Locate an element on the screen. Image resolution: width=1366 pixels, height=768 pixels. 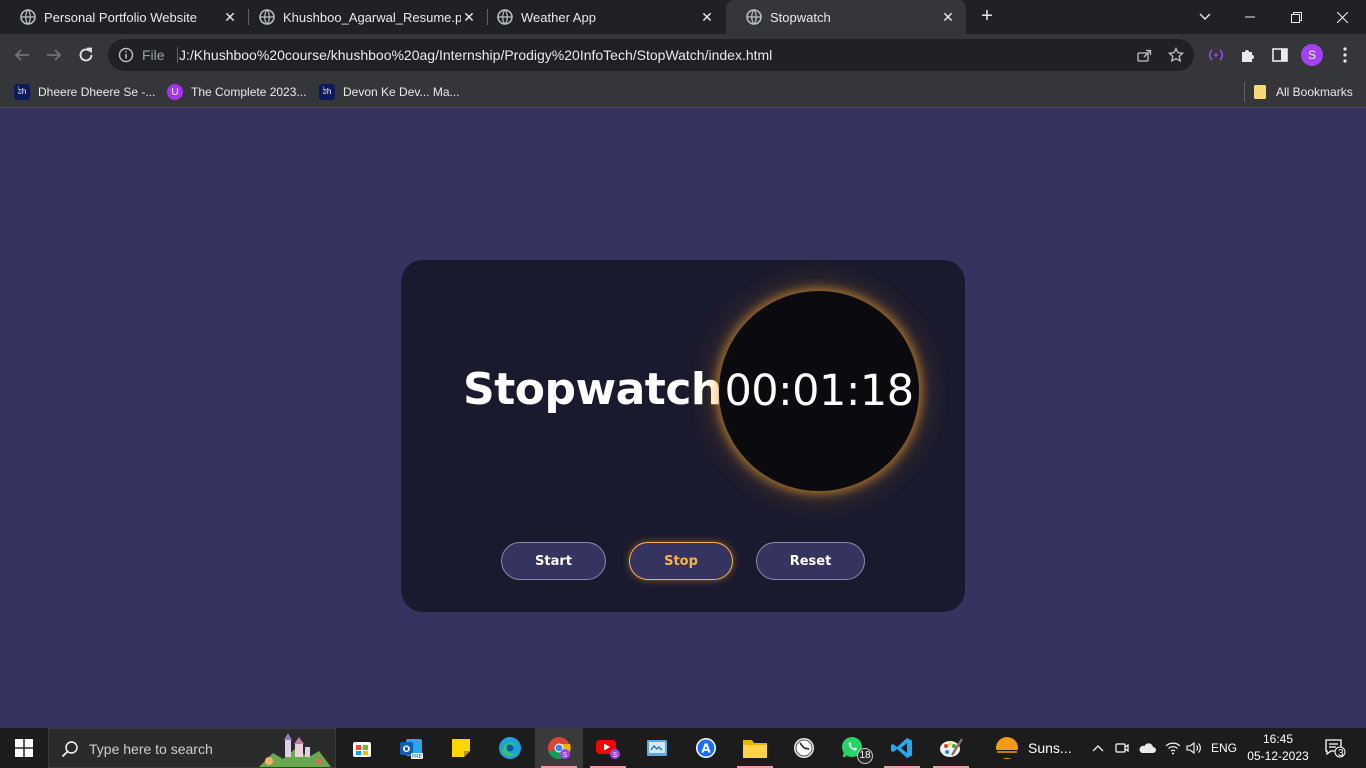
forward-button is located at coordinates (54, 55).